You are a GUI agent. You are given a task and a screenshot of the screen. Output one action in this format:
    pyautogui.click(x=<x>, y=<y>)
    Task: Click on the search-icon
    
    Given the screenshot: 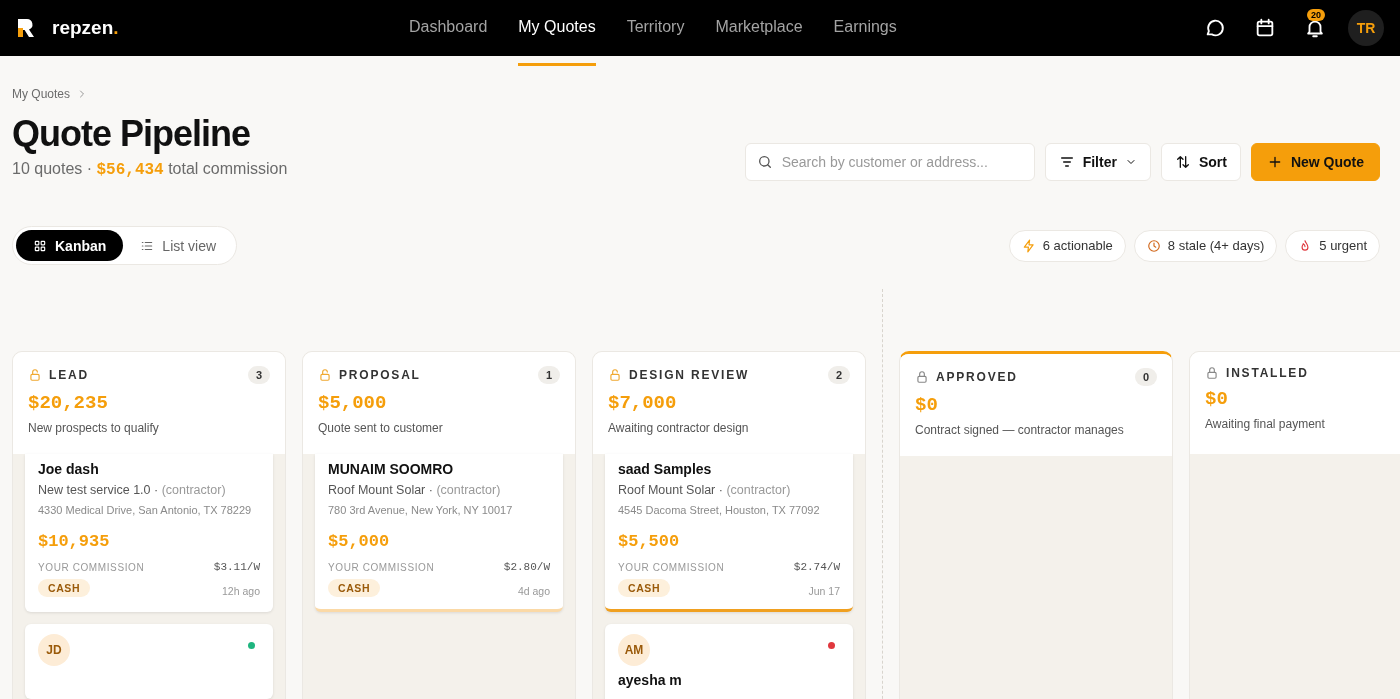 What is the action you would take?
    pyautogui.click(x=764, y=162)
    